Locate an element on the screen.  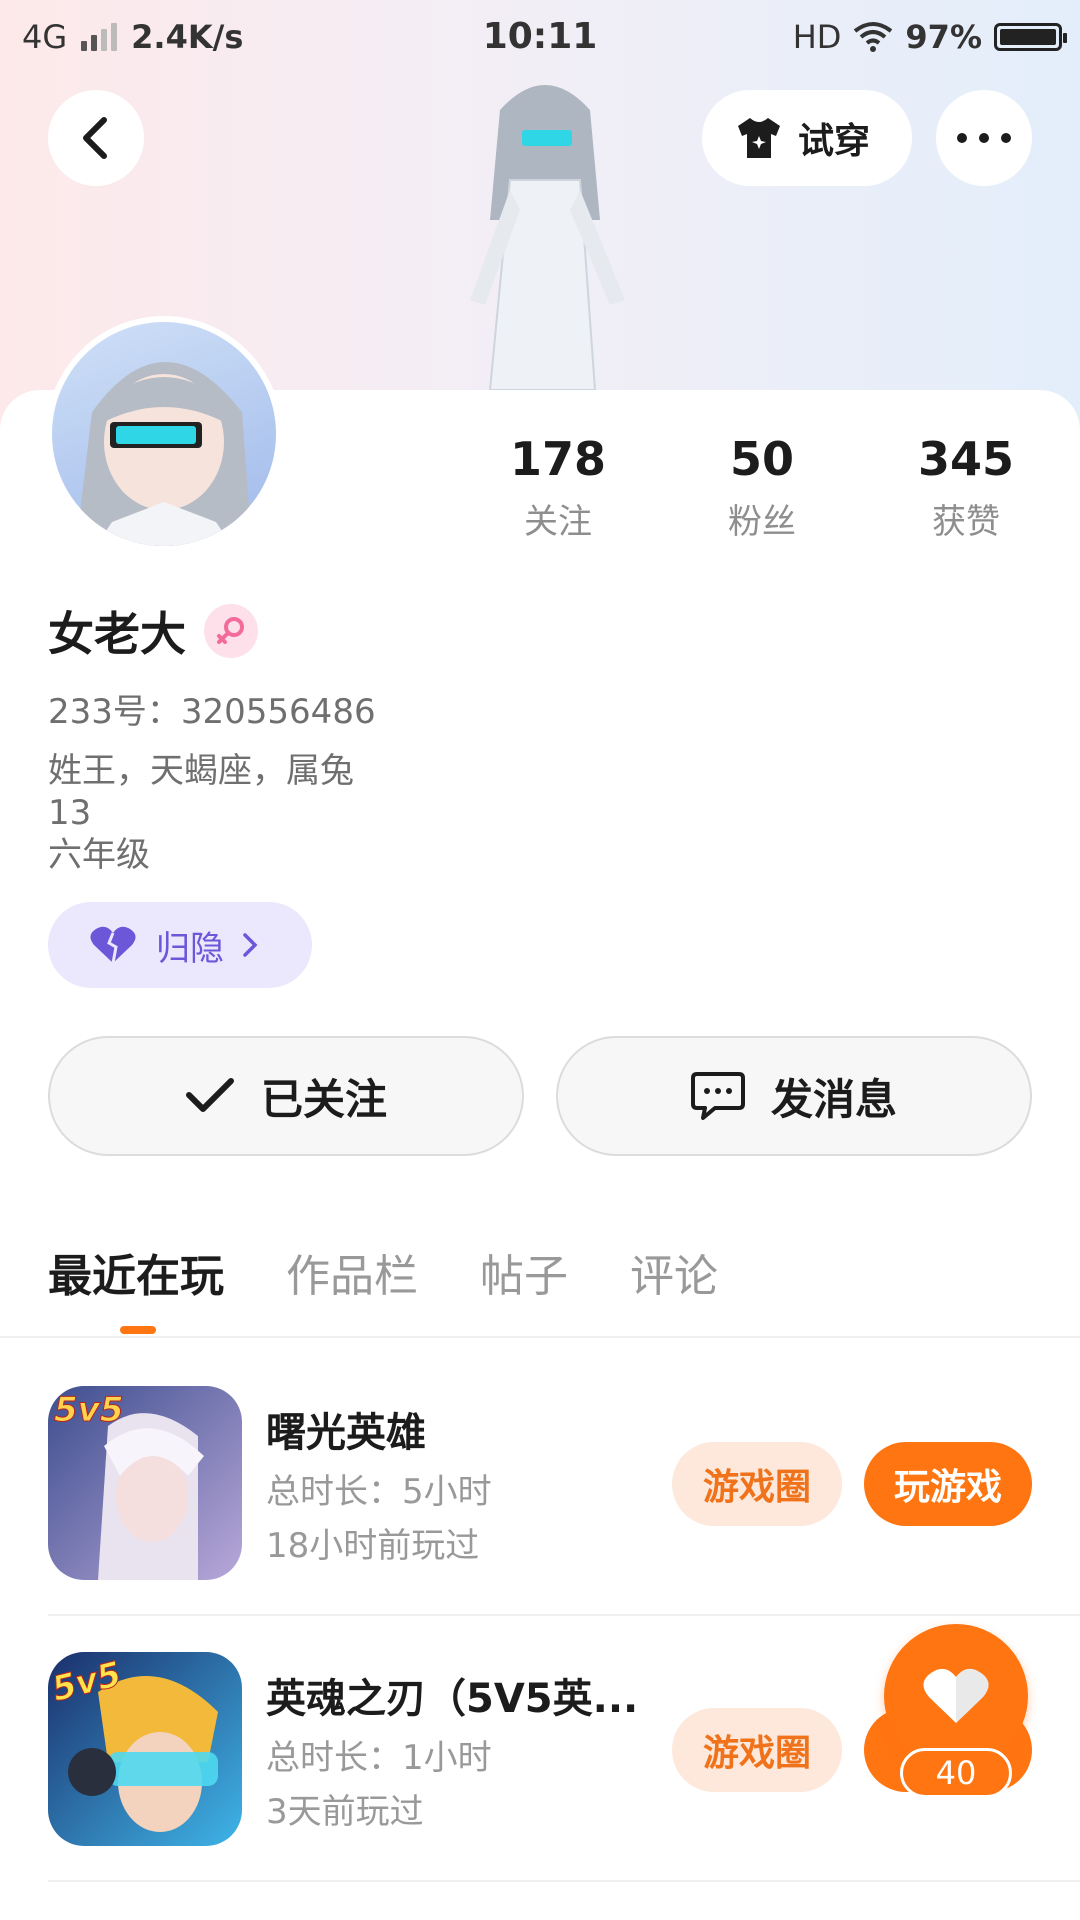
follow-button: 已关注 is located at coordinates (286, 1096).